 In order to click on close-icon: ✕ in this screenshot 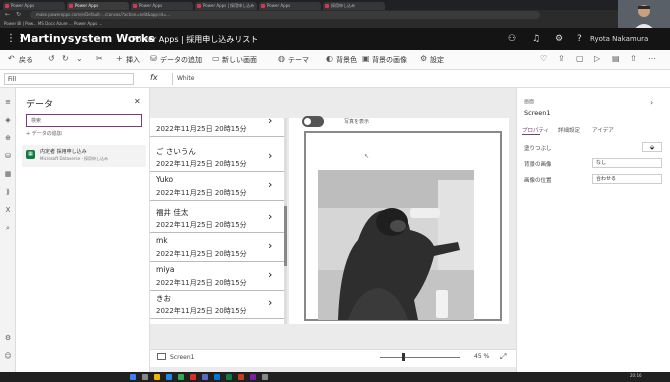, I will do `click(137, 101)`.